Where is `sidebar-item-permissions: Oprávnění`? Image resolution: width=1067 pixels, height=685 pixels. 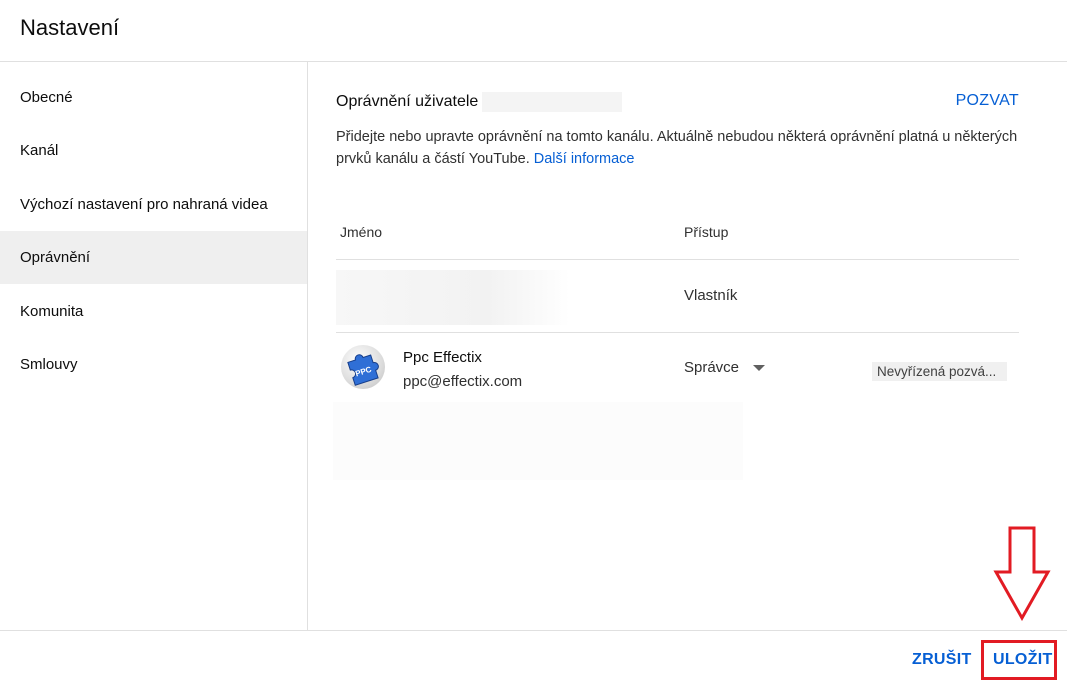 sidebar-item-permissions: Oprávnění is located at coordinates (153, 257).